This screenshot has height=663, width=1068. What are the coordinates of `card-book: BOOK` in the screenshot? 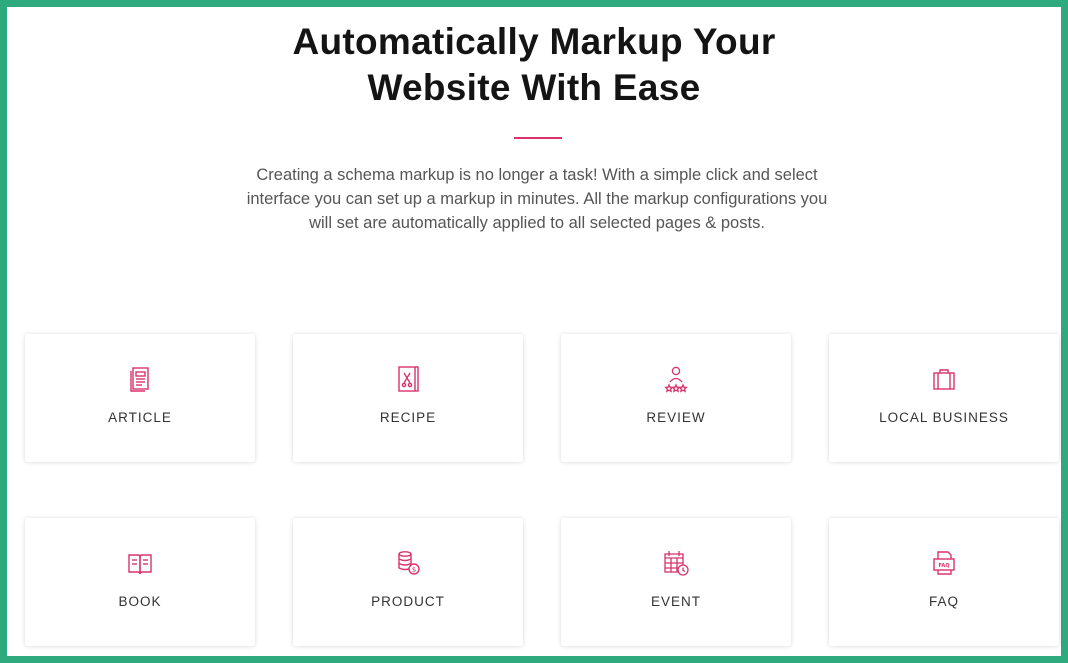 It's located at (140, 582).